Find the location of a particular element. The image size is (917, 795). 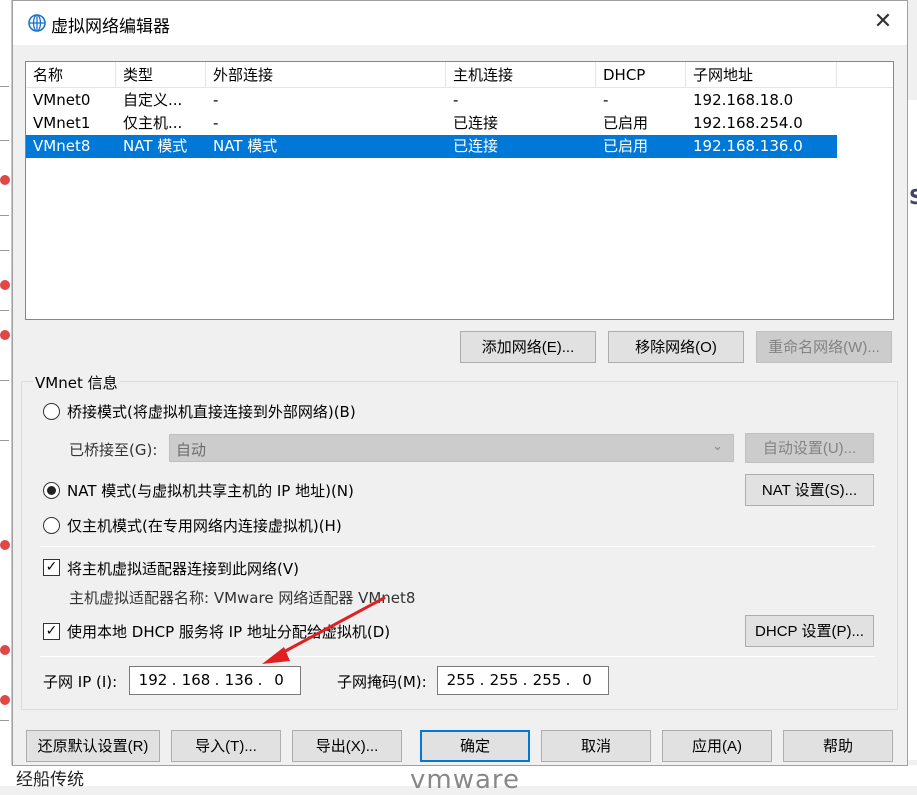

adapter-name-text: 主机虚拟适配器名称: VMware 网络适配器 VMnet8 is located at coordinates (242, 598).